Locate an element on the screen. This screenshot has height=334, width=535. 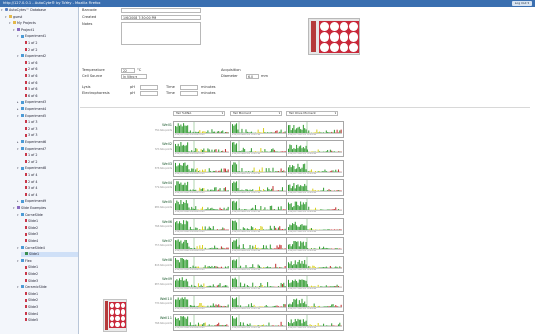
tree-item: 2 of 4 is located at coordinates (49, 182).